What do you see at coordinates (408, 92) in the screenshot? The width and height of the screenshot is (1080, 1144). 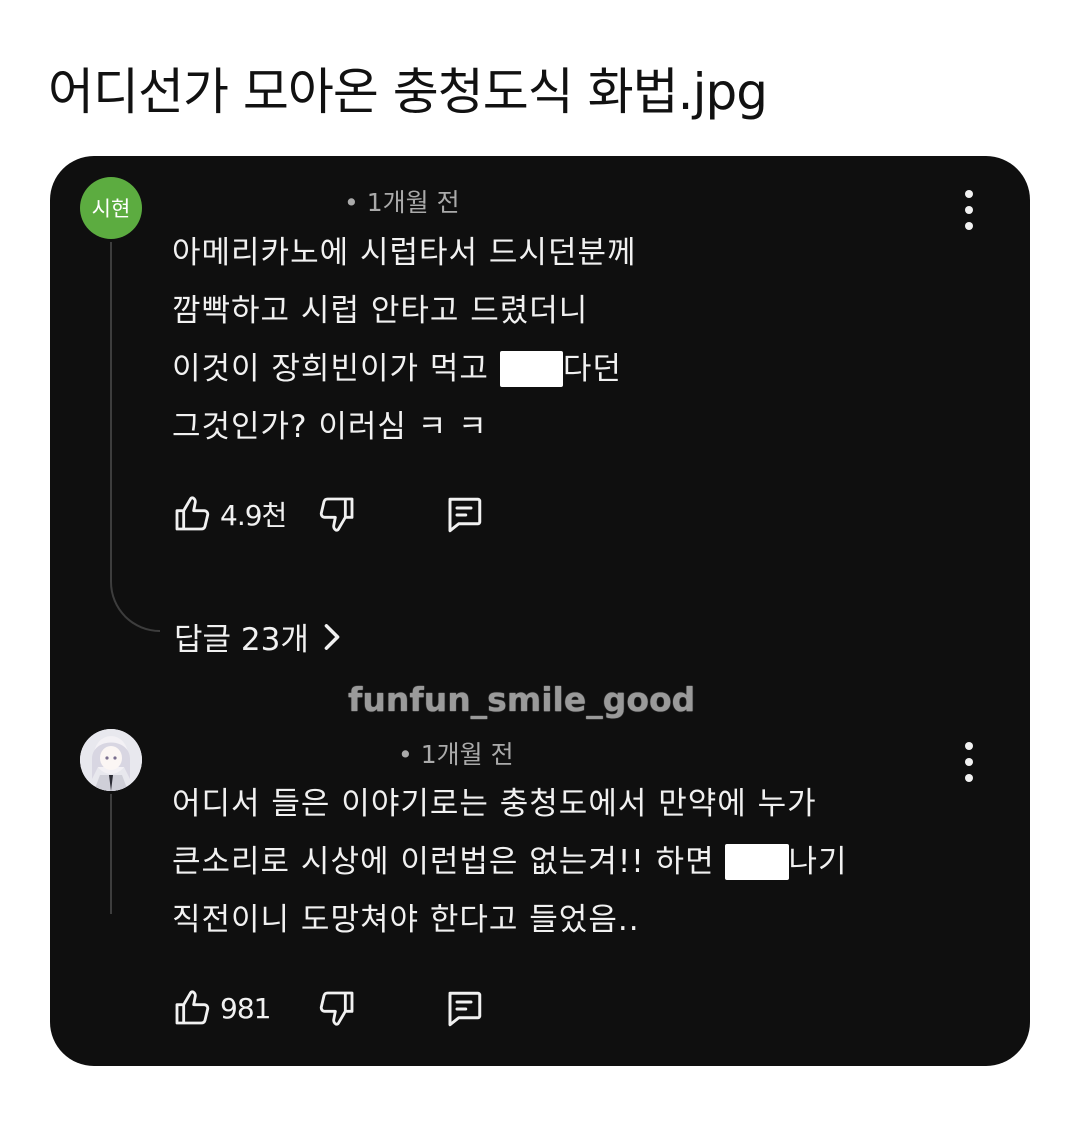 I see `post-title: 어디선가 모아온 충청도식 화법.jpg` at bounding box center [408, 92].